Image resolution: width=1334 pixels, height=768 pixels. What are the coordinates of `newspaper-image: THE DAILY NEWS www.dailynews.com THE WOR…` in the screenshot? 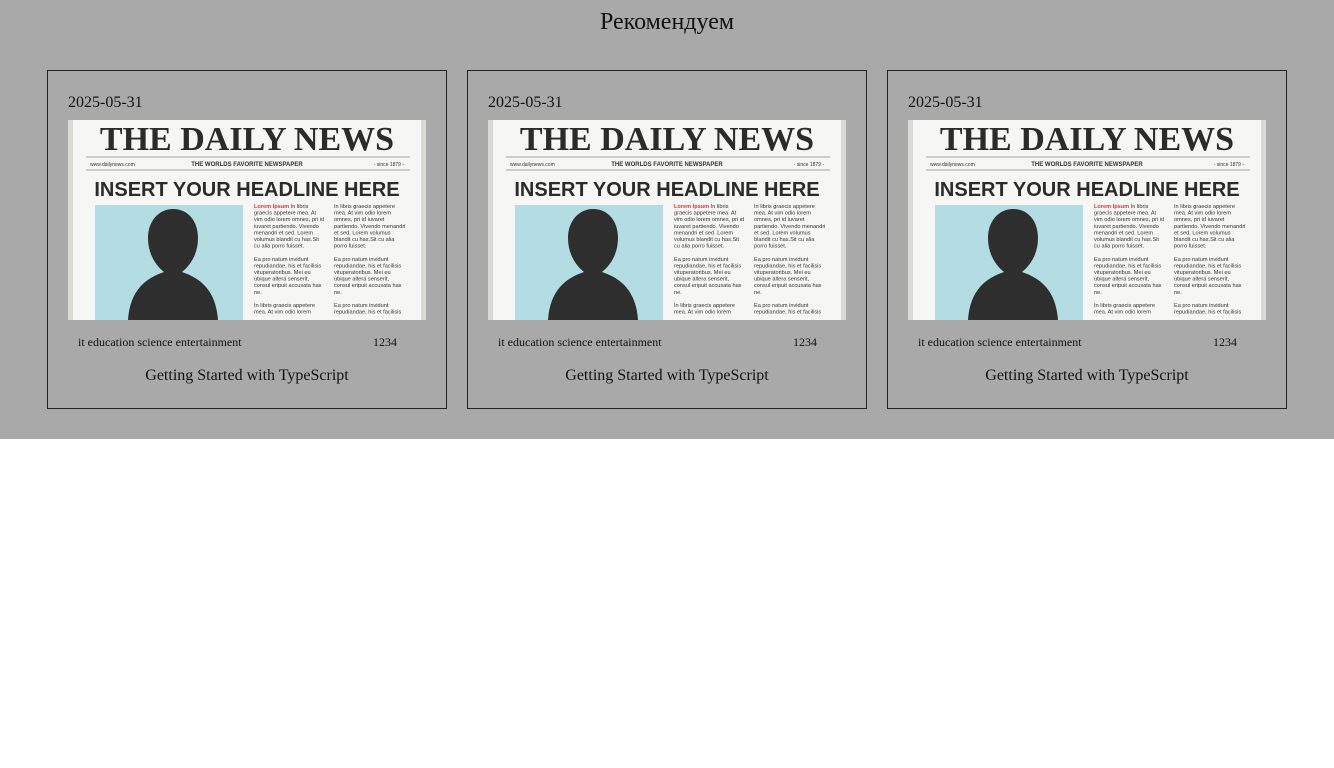 It's located at (667, 220).